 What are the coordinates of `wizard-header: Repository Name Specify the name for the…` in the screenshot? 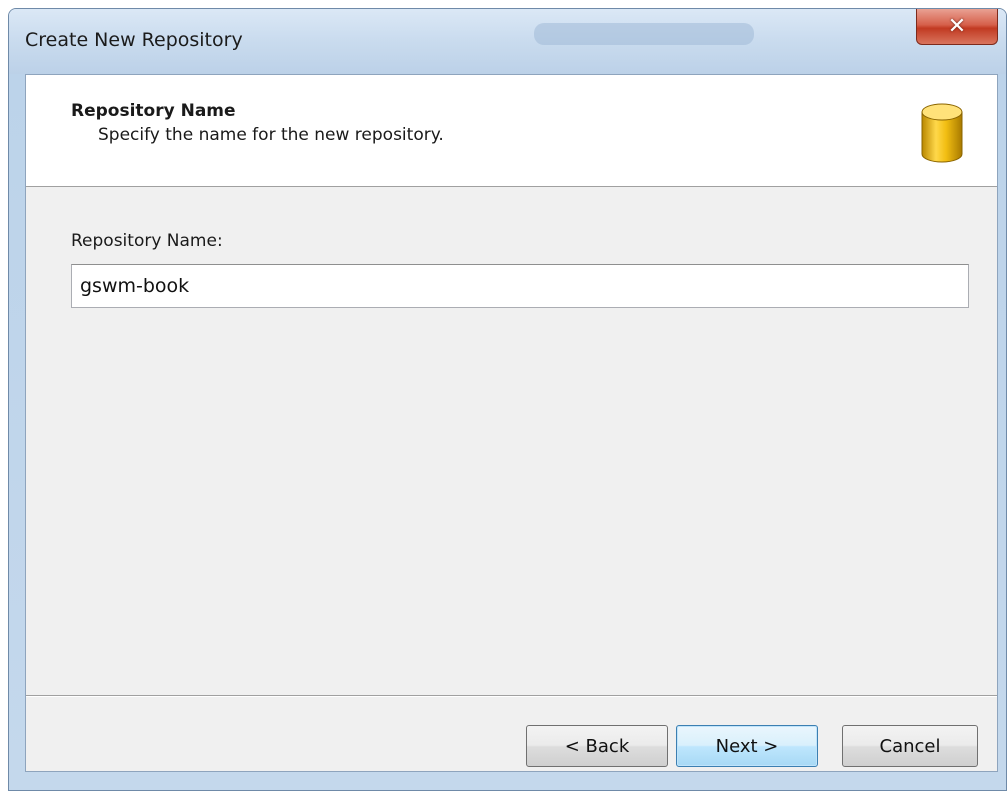 It's located at (511, 131).